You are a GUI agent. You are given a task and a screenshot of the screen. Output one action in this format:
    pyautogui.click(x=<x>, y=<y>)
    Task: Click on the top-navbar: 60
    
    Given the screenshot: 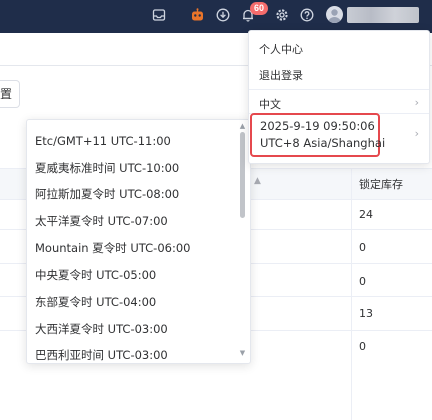 What is the action you would take?
    pyautogui.click(x=216, y=16)
    